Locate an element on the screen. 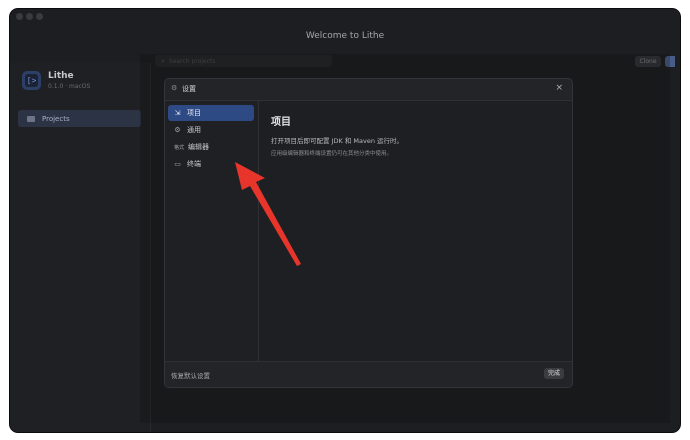 The width and height of the screenshot is (690, 440). arrow-icon is located at coordinates (268, 214).